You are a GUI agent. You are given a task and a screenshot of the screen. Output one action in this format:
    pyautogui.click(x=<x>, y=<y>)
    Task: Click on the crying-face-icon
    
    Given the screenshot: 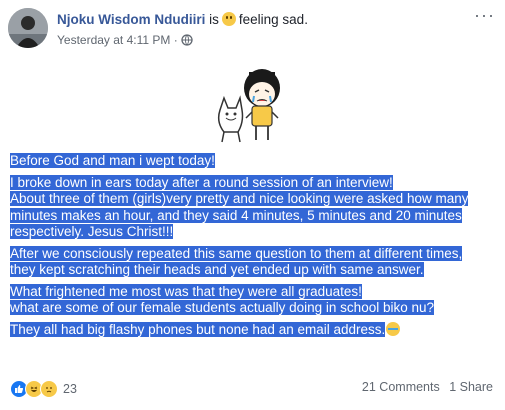 What is the action you would take?
    pyautogui.click(x=393, y=328)
    